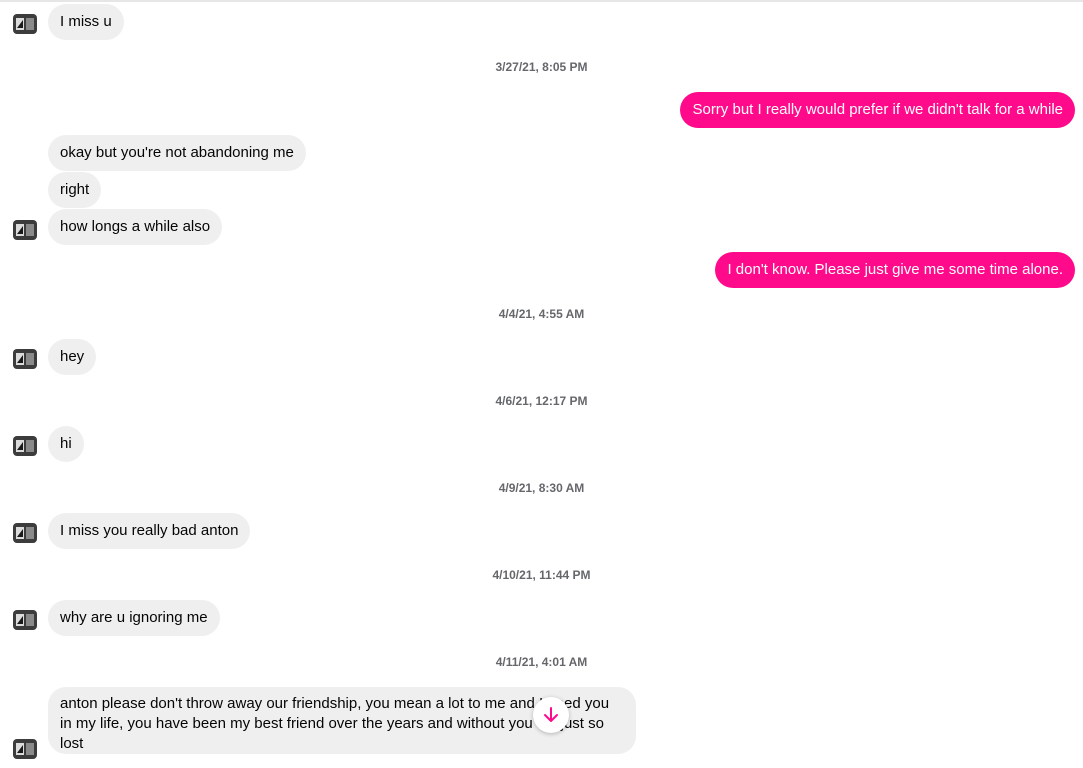 The width and height of the screenshot is (1083, 768). I want to click on message-bubble-received: I miss u, so click(86, 22).